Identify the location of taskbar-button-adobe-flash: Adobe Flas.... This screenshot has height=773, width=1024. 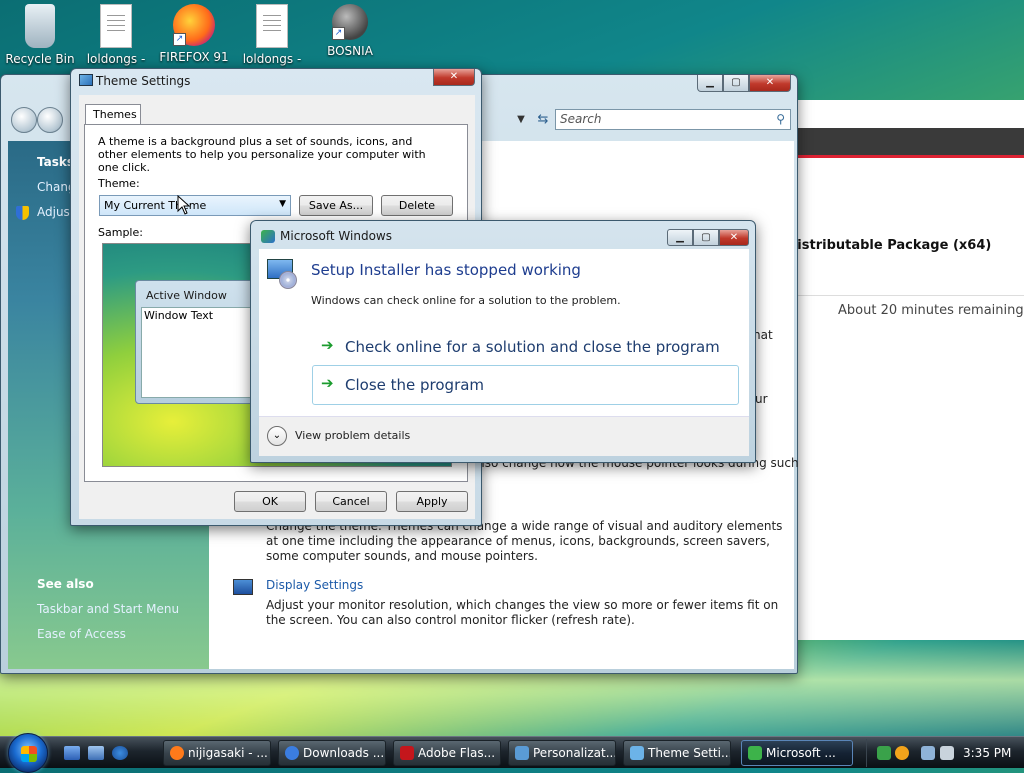
(447, 753).